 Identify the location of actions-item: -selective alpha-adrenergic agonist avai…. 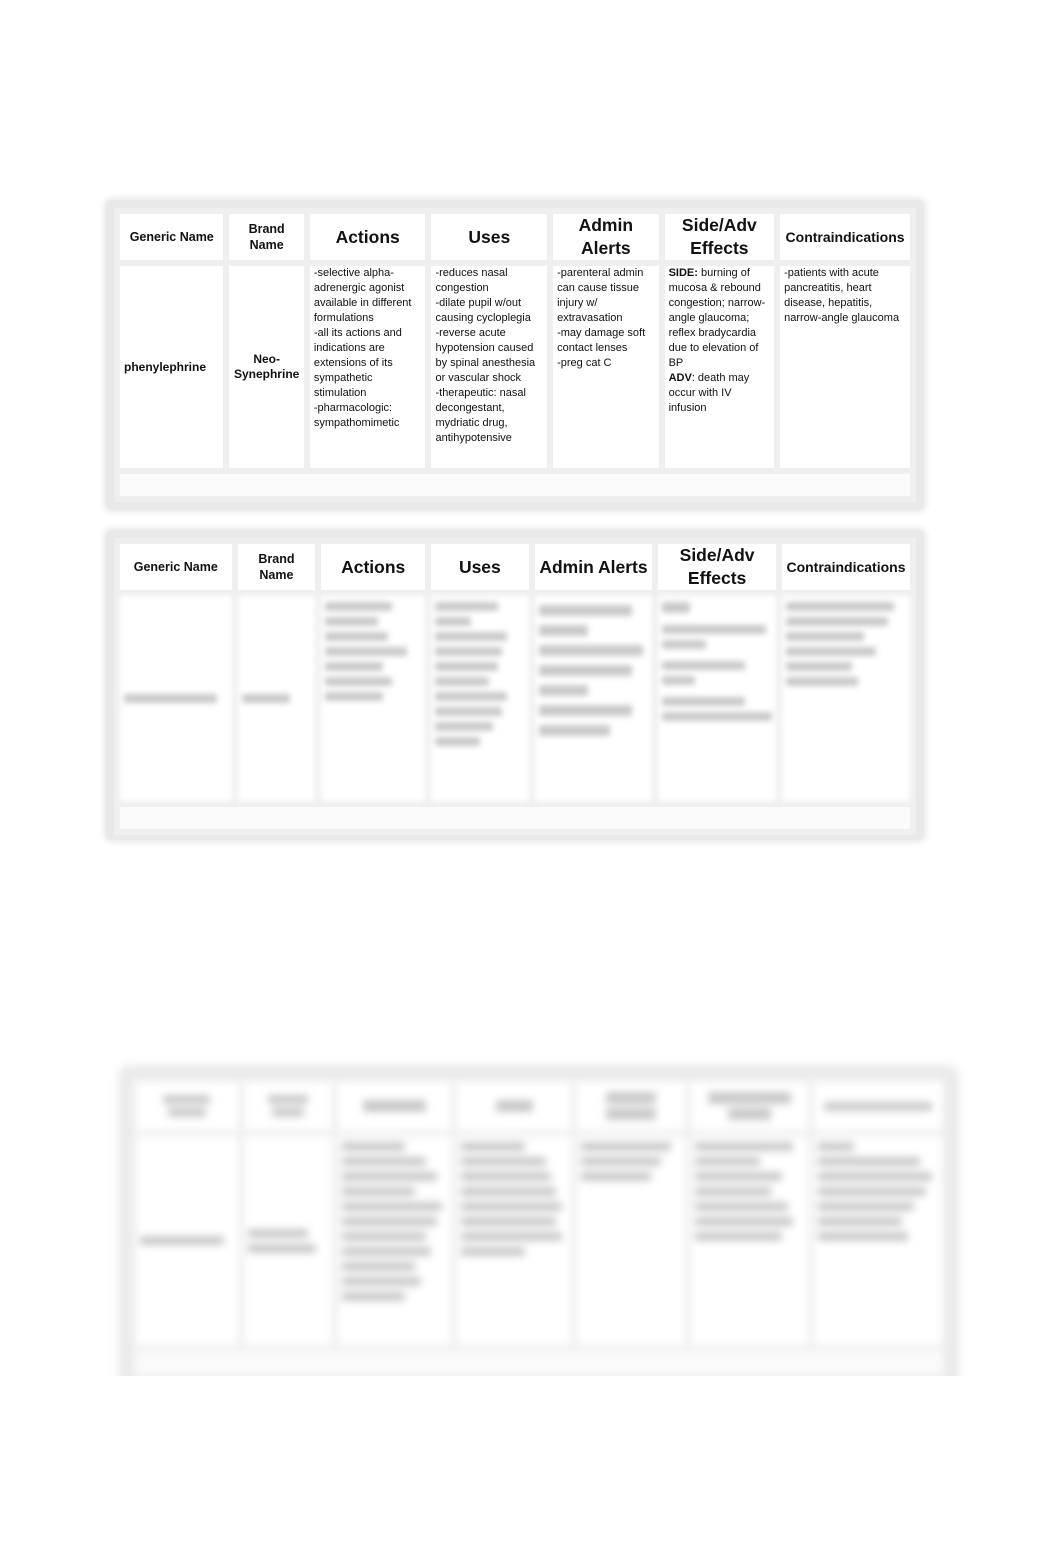
(362, 296).